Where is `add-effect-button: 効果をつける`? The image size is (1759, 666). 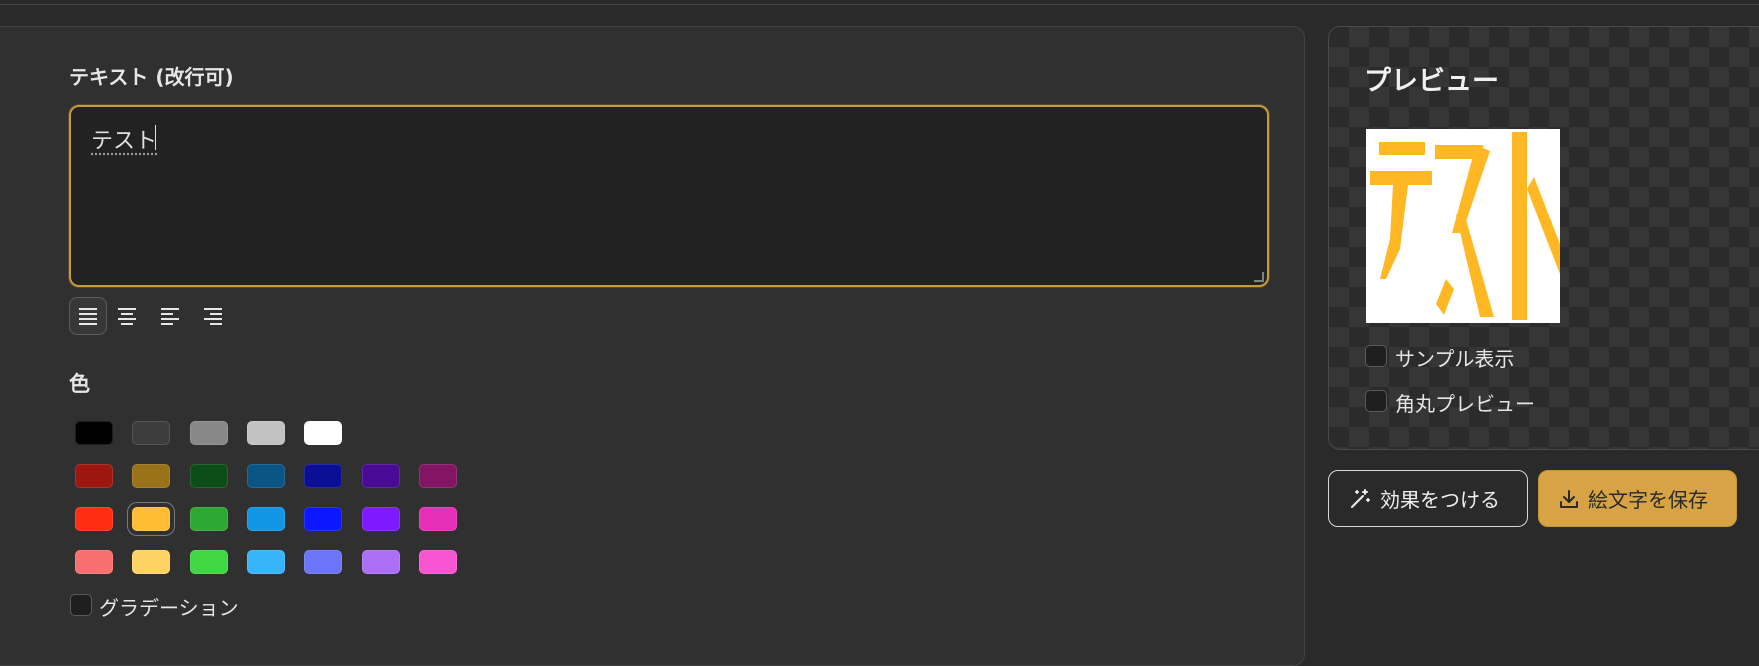
add-effect-button: 効果をつける is located at coordinates (1428, 498).